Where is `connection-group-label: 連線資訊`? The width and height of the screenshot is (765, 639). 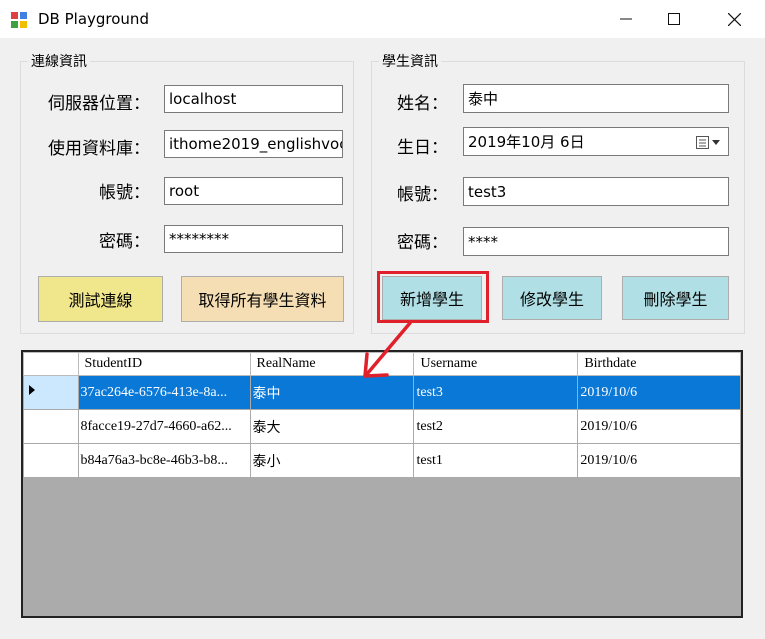 connection-group-label: 連線資訊 is located at coordinates (59, 61).